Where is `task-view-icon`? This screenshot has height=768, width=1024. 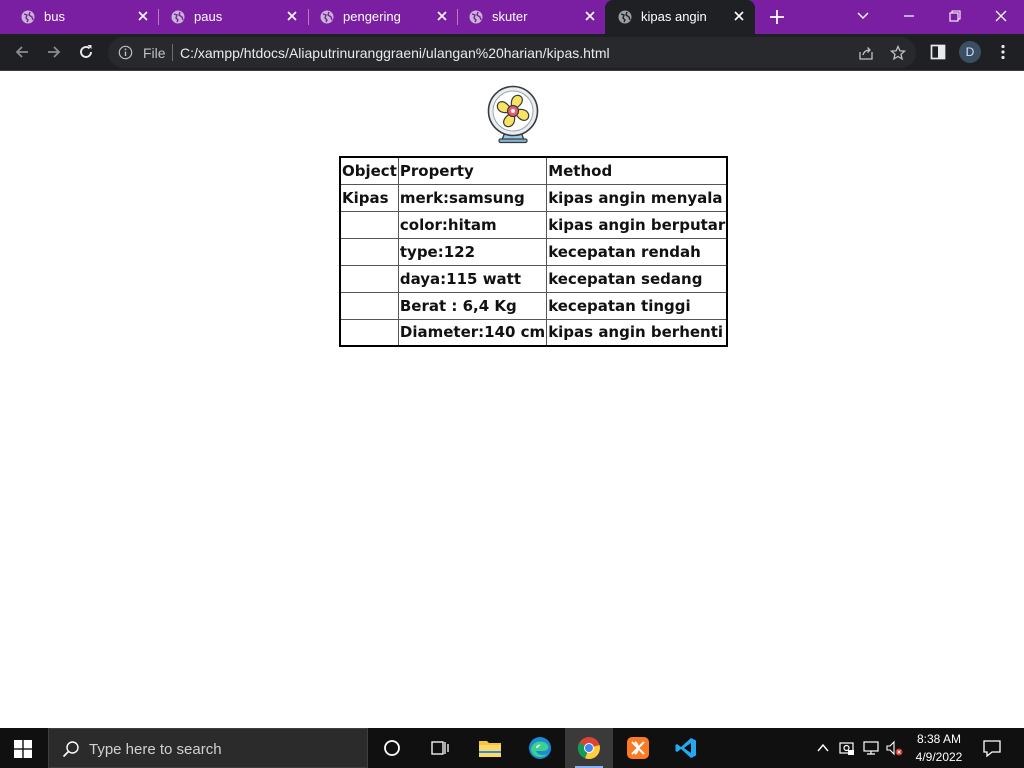 task-view-icon is located at coordinates (440, 748).